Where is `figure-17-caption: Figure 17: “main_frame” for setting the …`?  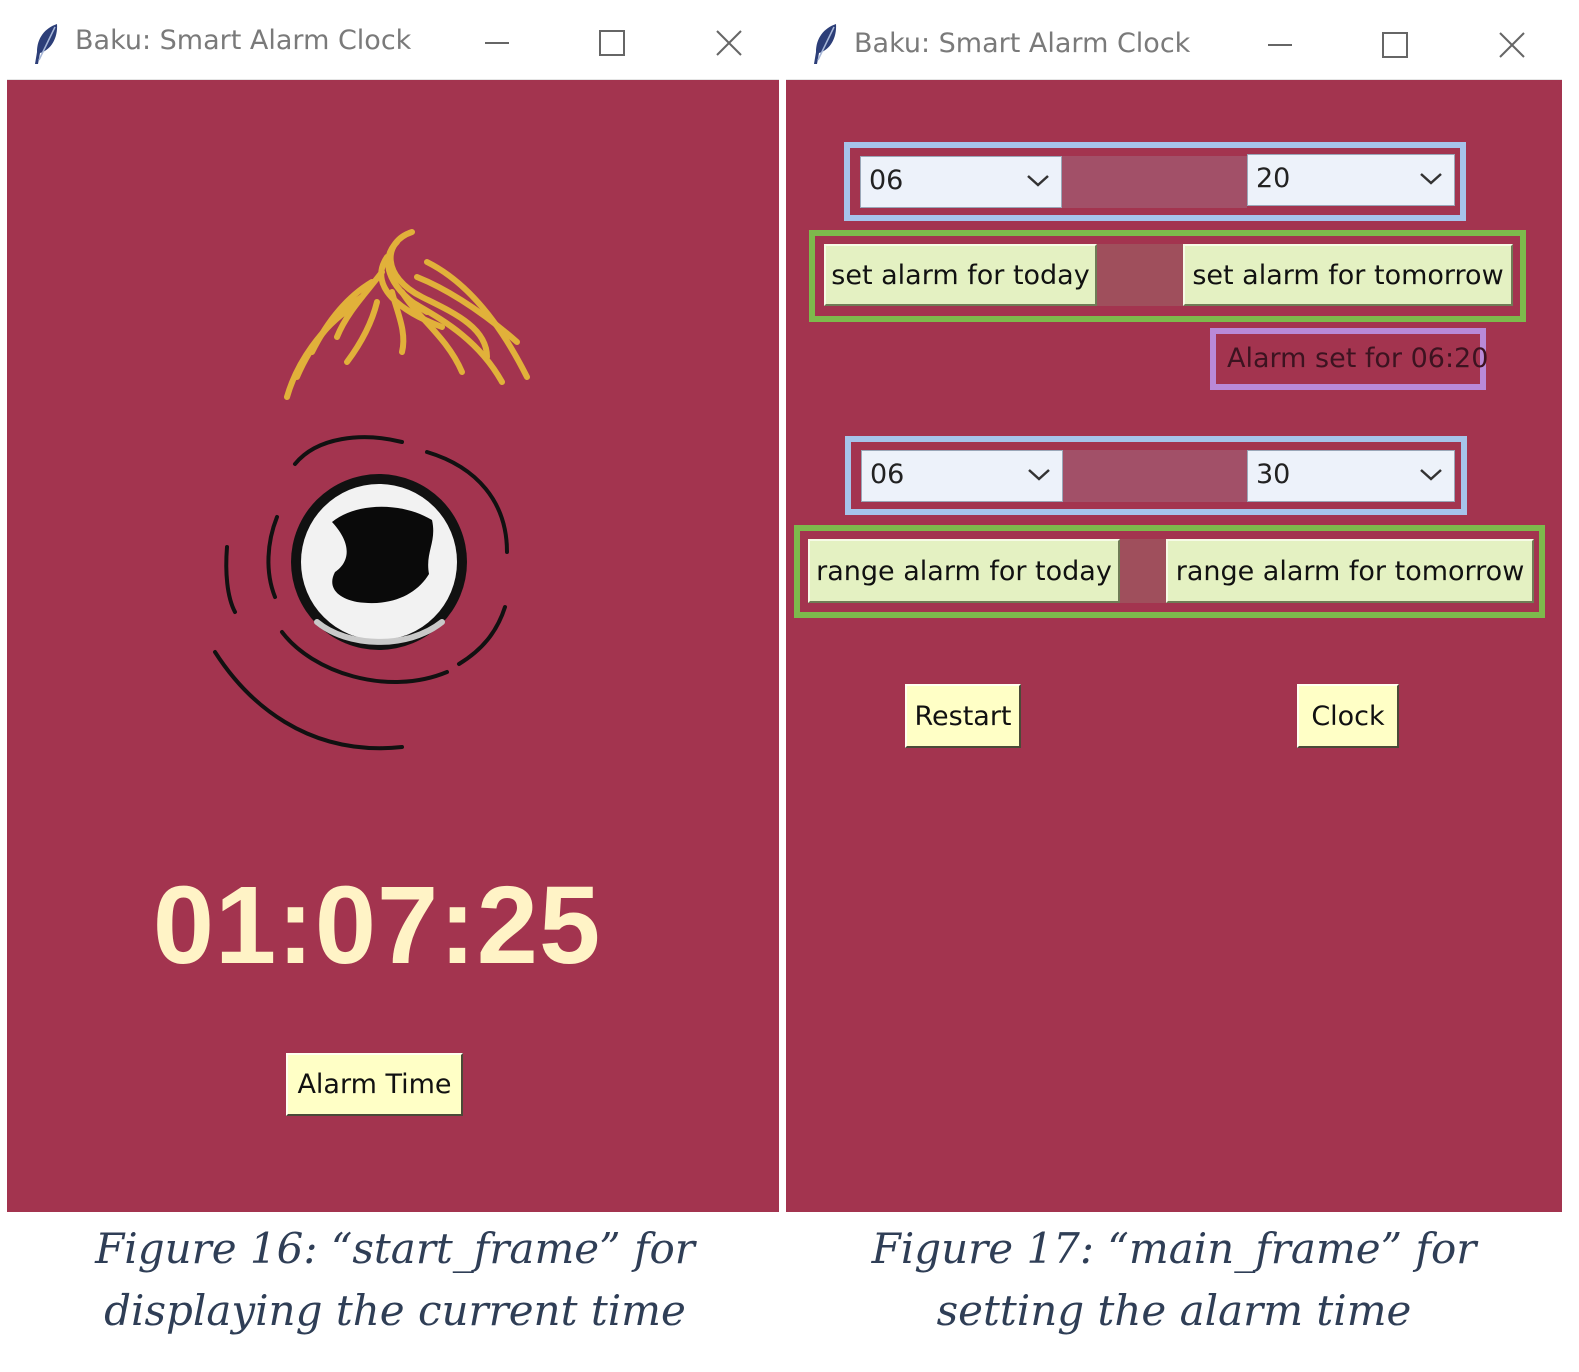
figure-17-caption: Figure 17: “main_frame” for setting the … is located at coordinates (1174, 1280).